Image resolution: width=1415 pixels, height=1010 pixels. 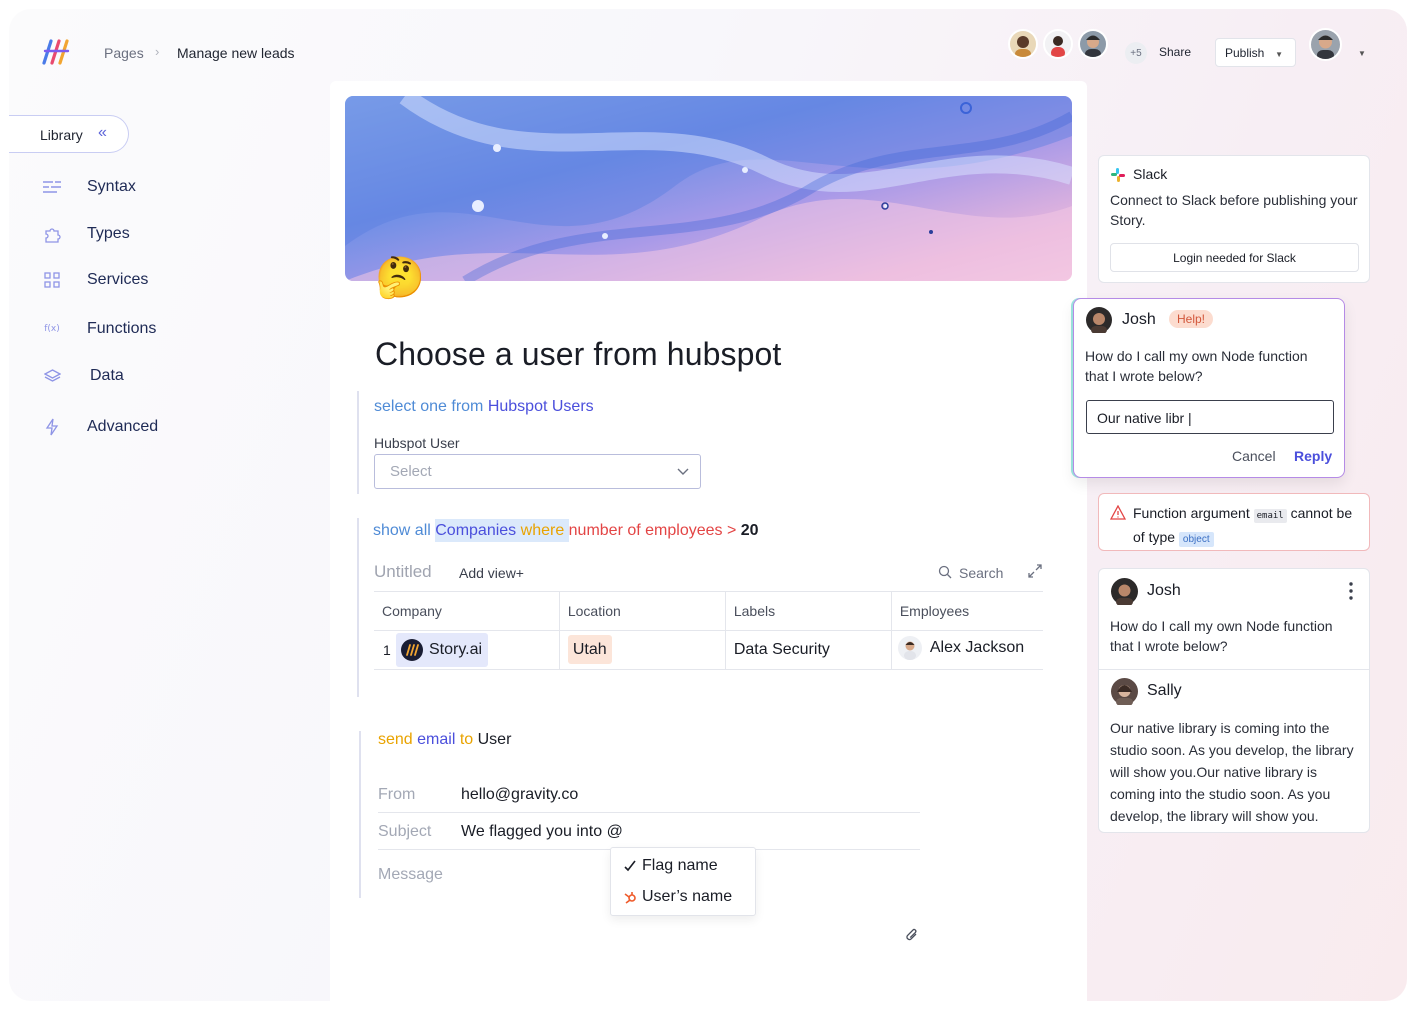 I want to click on sidebar-item-types: Types, so click(x=143, y=234).